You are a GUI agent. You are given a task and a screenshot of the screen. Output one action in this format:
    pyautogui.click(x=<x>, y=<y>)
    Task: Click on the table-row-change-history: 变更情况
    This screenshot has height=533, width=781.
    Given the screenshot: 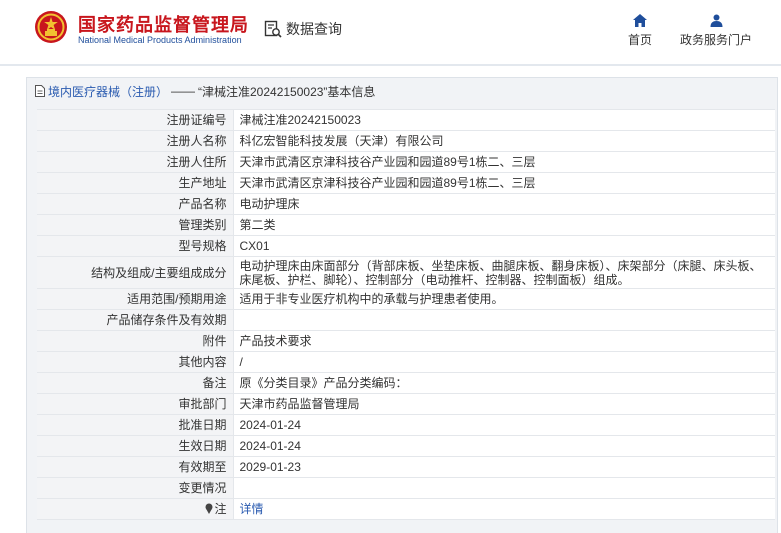 What is the action you would take?
    pyautogui.click(x=406, y=488)
    